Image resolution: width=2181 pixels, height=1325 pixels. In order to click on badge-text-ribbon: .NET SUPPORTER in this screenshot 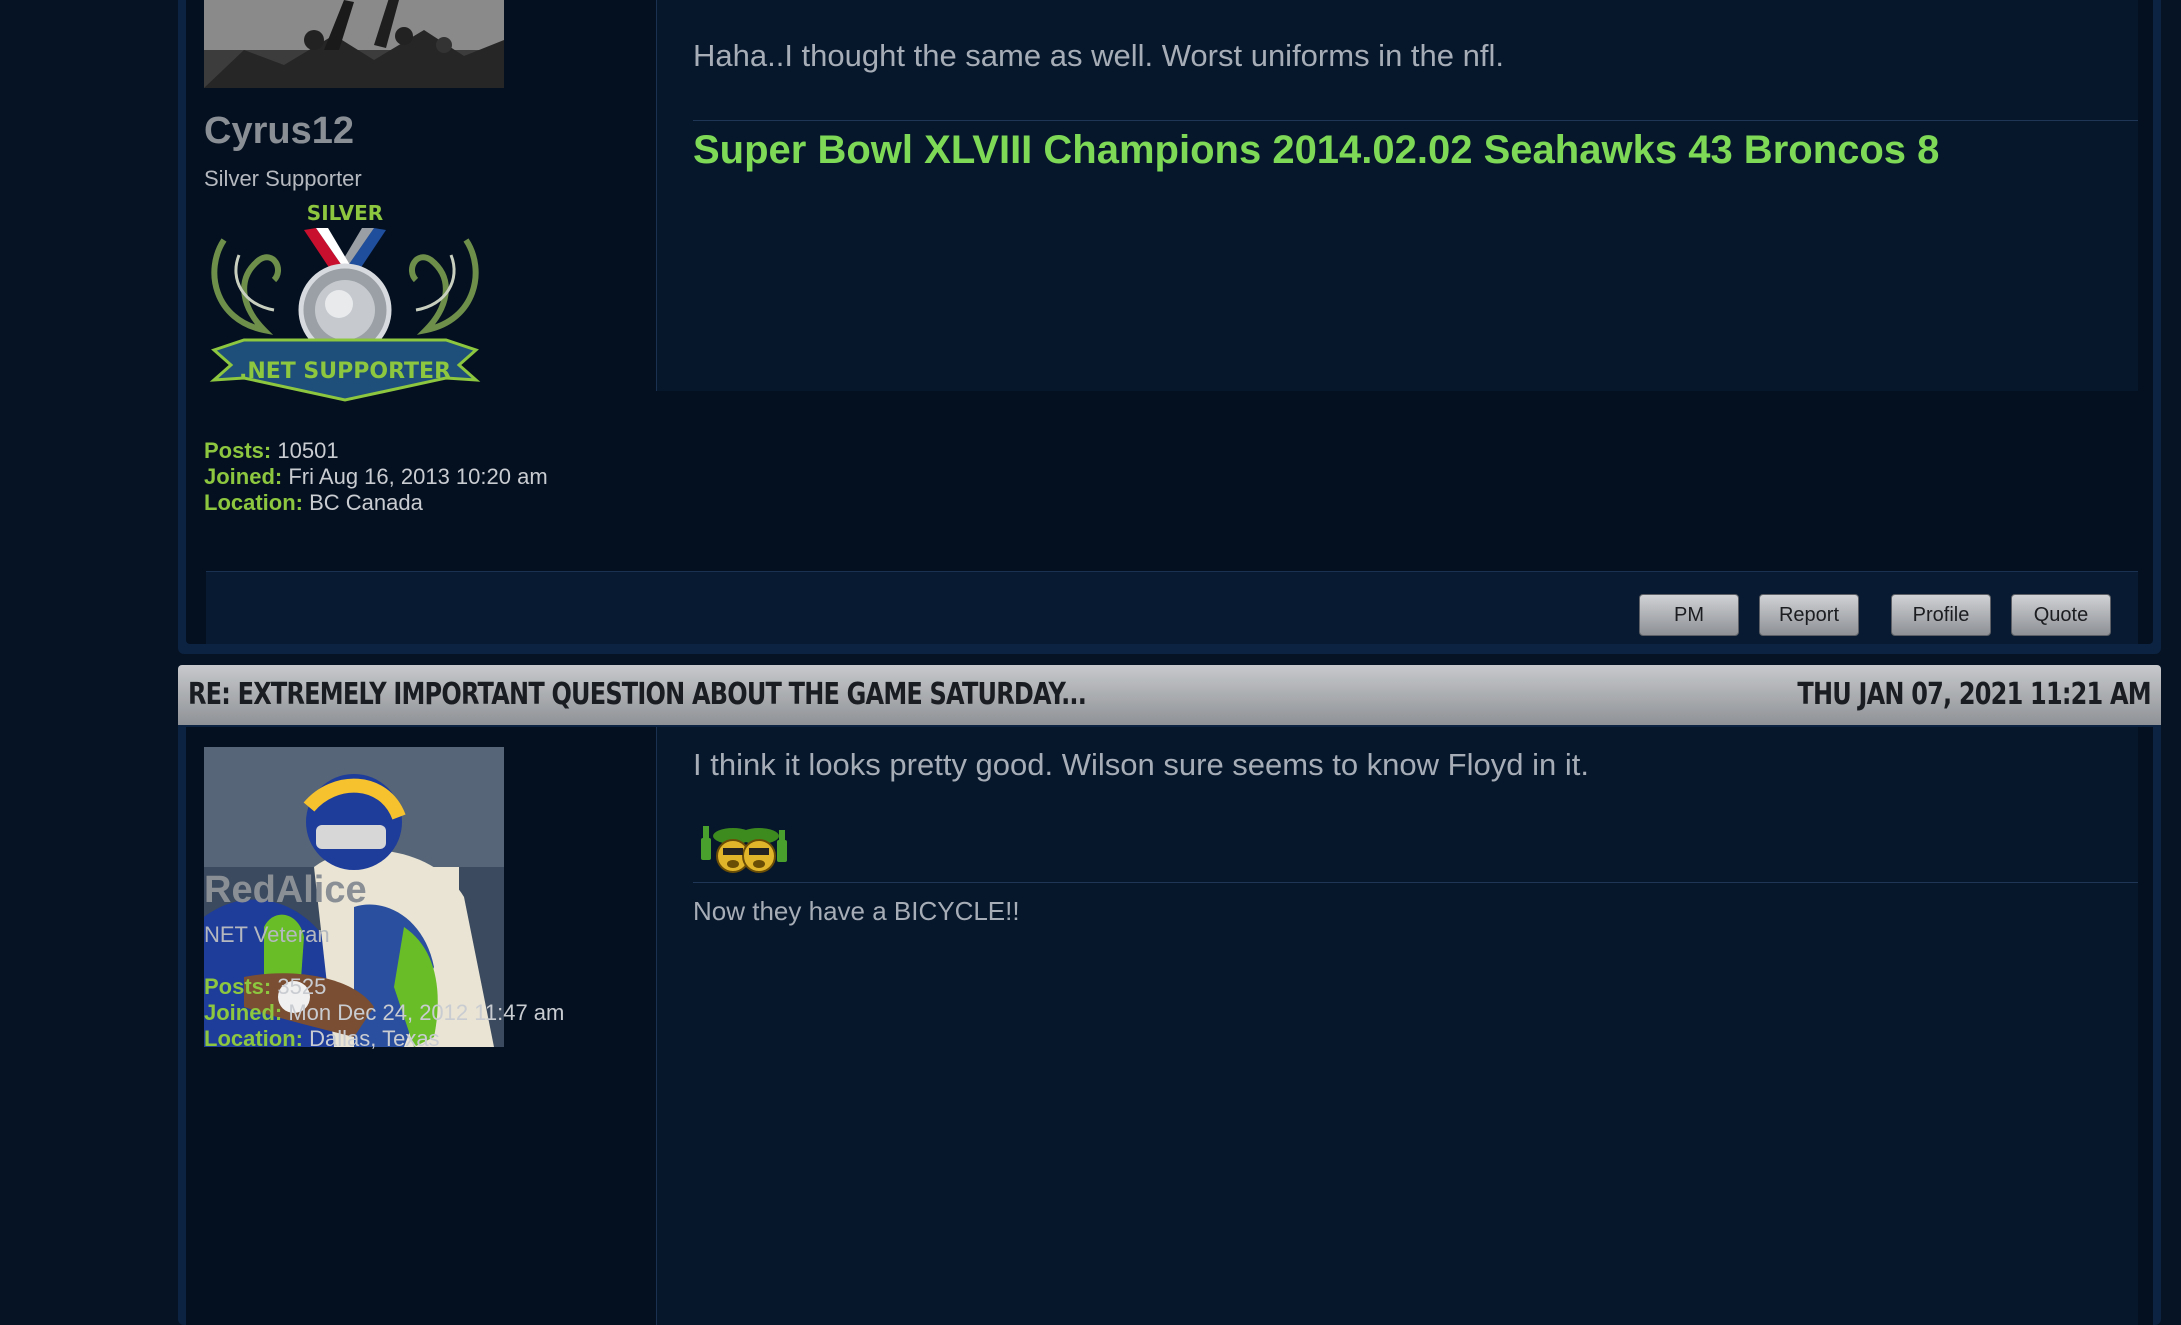, I will do `click(345, 371)`.